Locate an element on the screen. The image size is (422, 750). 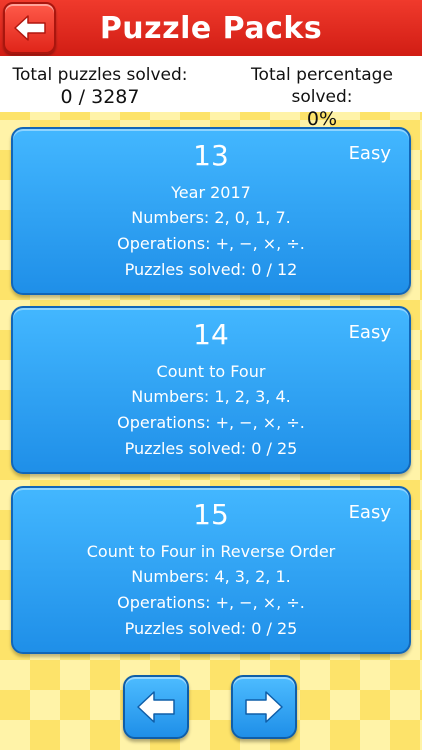
page-title: Puzzle Packs is located at coordinates (211, 28).